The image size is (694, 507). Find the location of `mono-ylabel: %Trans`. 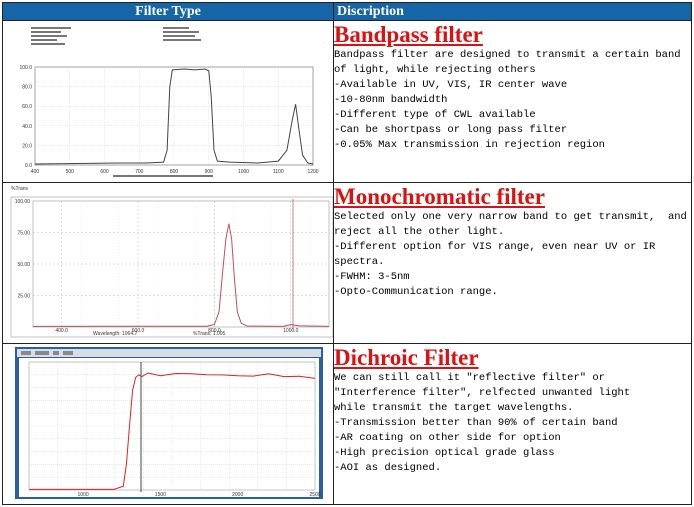

mono-ylabel: %Trans is located at coordinates (20, 189).